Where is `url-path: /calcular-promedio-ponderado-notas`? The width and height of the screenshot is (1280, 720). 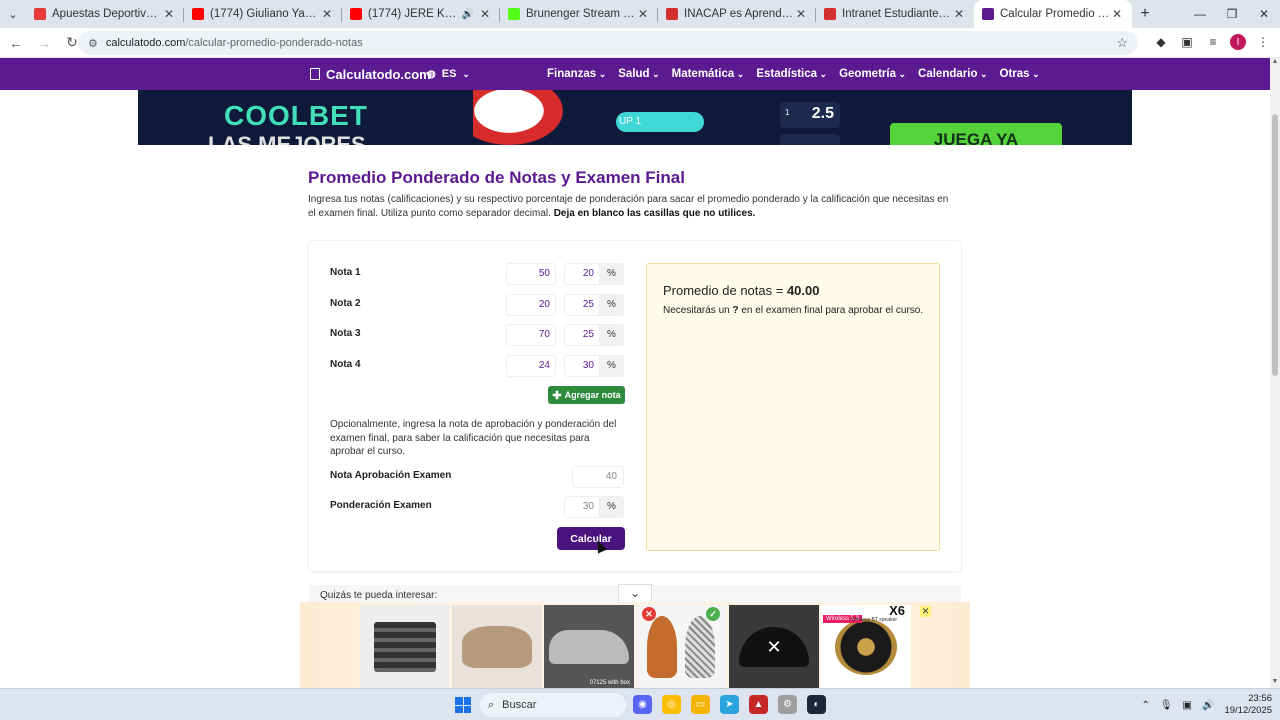 url-path: /calcular-promedio-ponderado-notas is located at coordinates (274, 43).